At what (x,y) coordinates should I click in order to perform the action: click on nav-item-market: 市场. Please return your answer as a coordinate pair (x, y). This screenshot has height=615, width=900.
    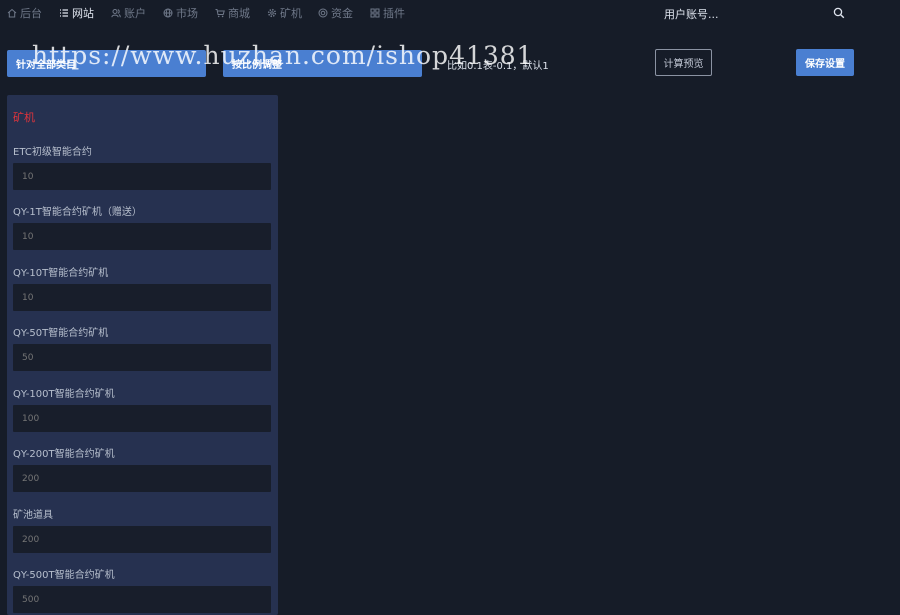
    Looking at the image, I should click on (180, 13).